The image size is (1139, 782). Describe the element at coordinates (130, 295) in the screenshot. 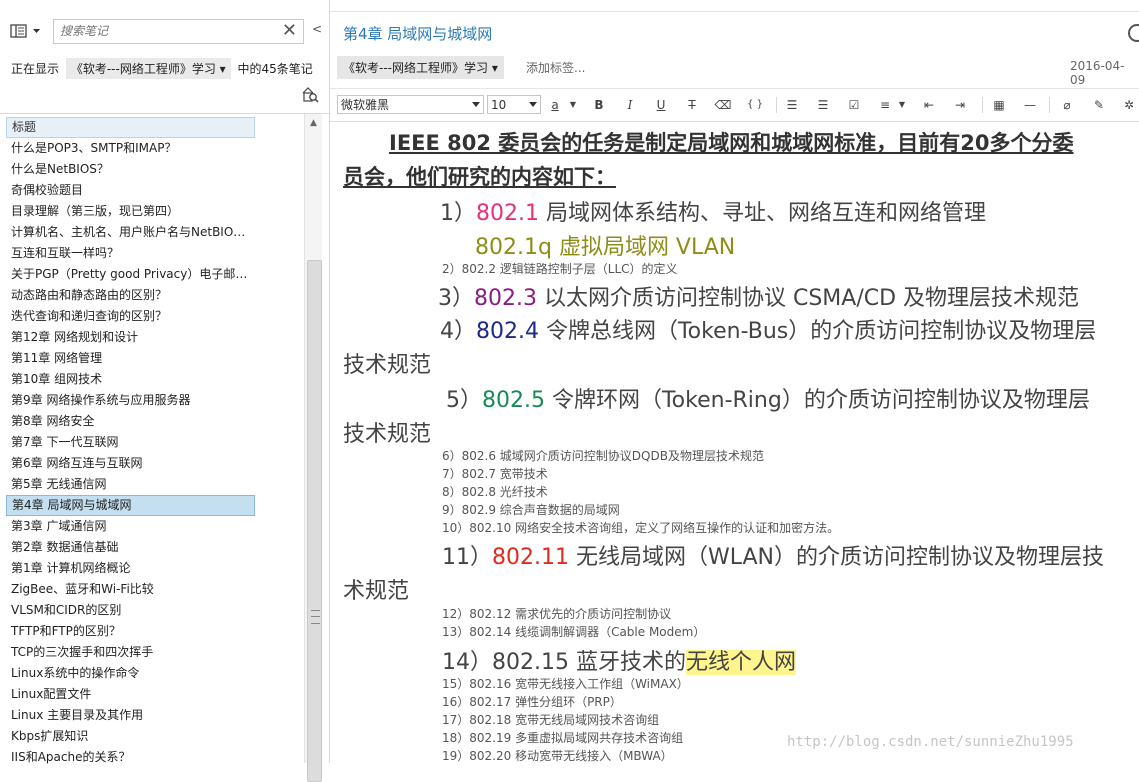

I see `list-item: 动态路由和静态路由的区别？` at that location.